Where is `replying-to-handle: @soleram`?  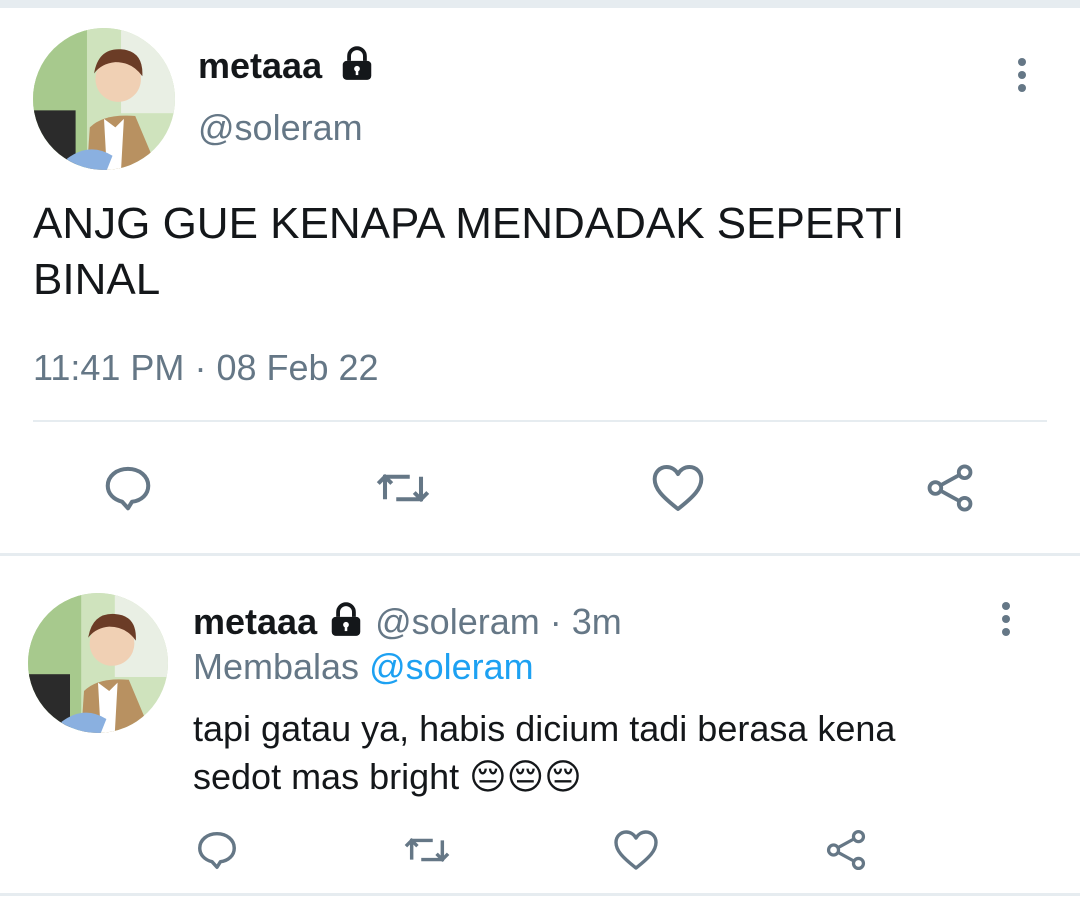 replying-to-handle: @soleram is located at coordinates (451, 666).